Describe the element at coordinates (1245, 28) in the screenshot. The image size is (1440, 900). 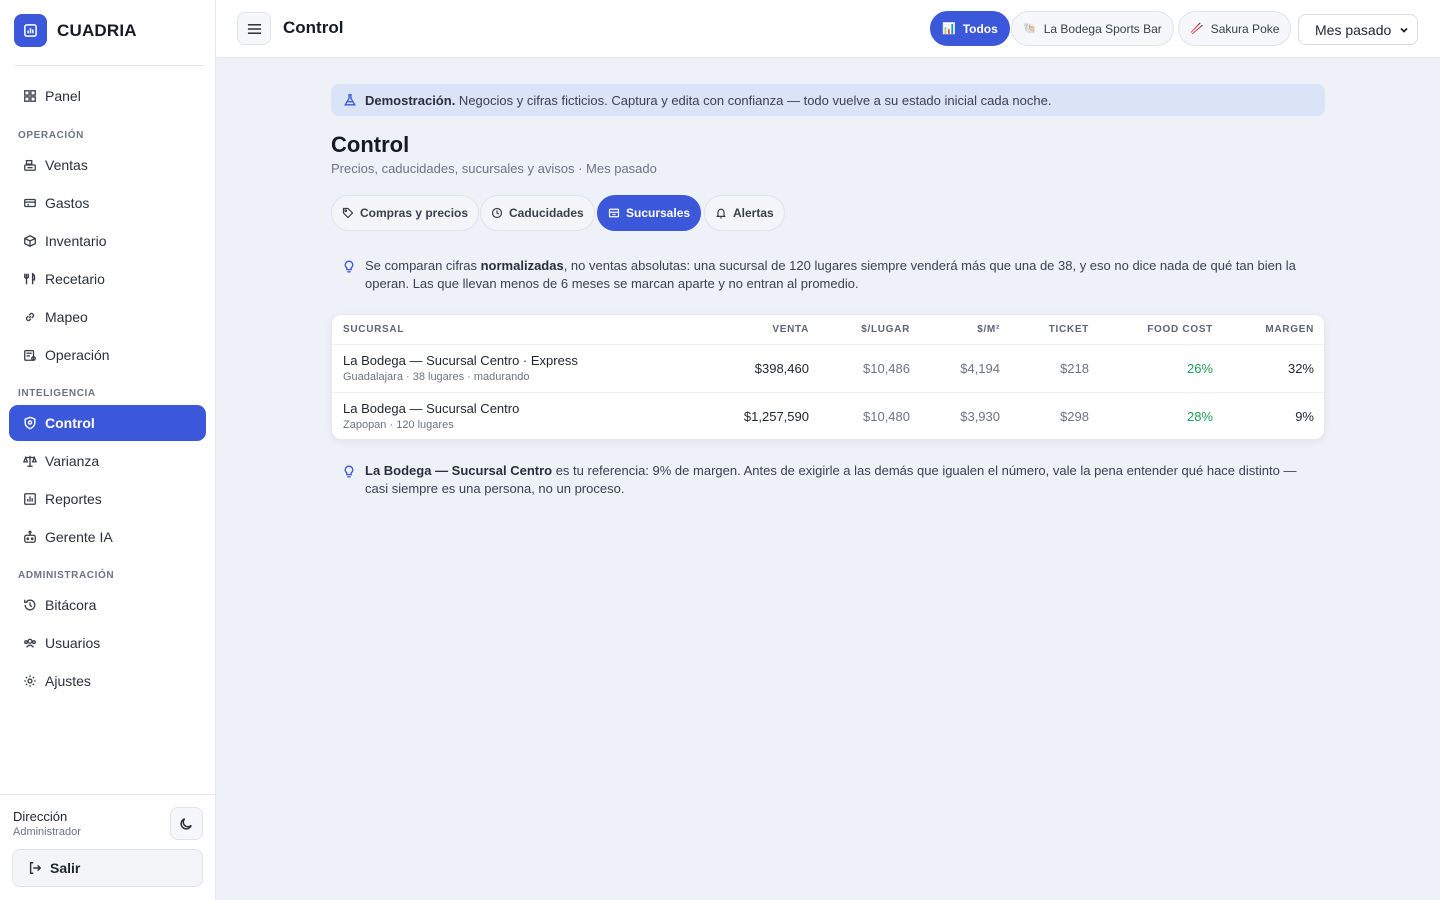
I see `filter-label: Sakura Poke` at that location.